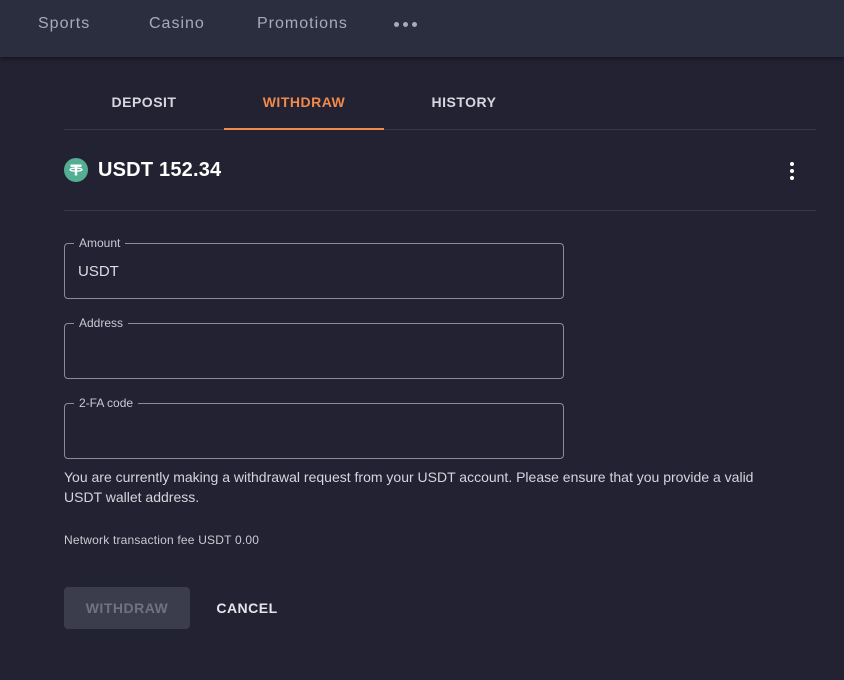 This screenshot has height=680, width=844. I want to click on tab-history: HISTORY, so click(464, 103).